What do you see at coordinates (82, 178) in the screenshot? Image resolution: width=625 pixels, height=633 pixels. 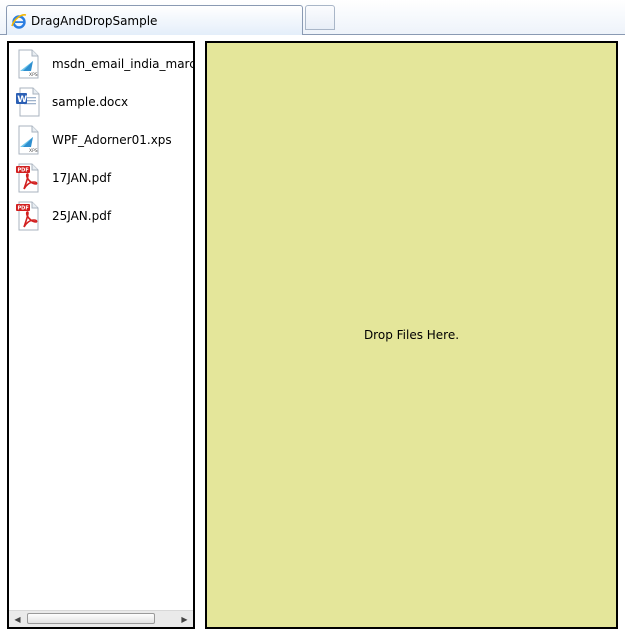 I see `file-name: 17JAN.pdf` at bounding box center [82, 178].